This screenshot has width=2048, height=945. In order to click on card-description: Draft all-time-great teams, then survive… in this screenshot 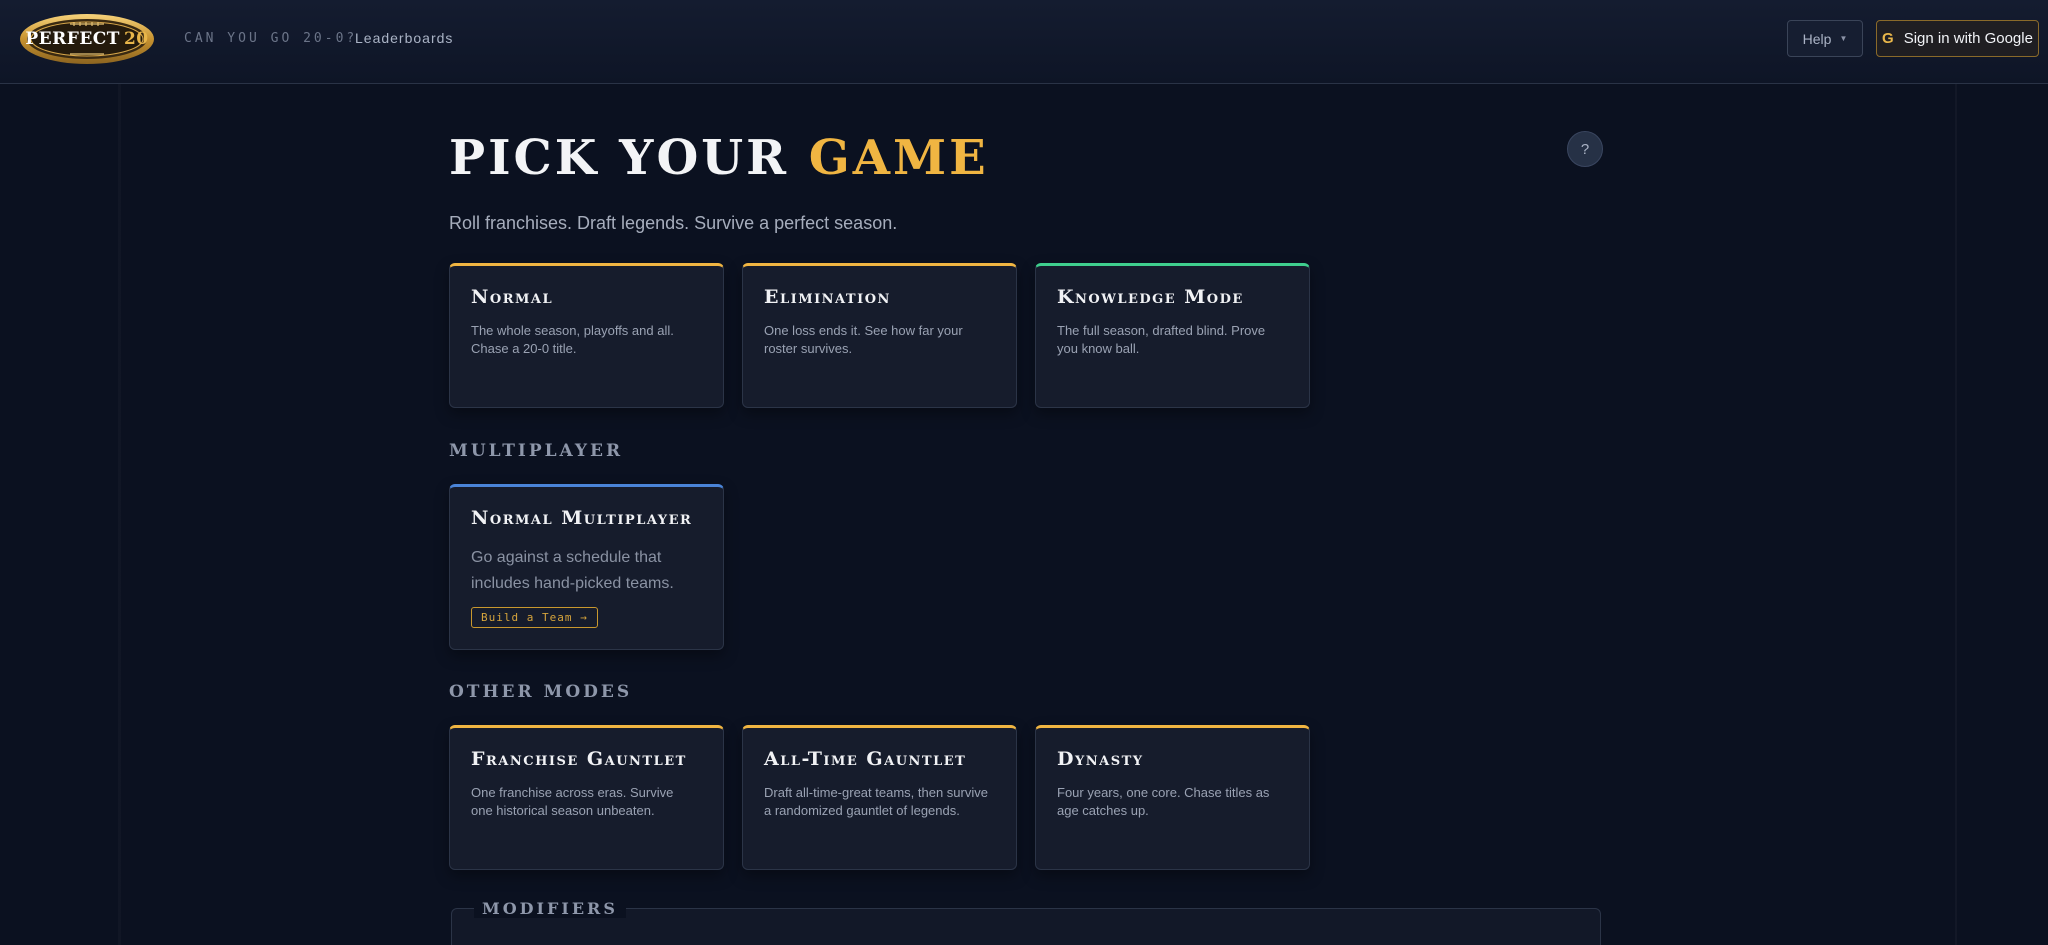, I will do `click(876, 801)`.